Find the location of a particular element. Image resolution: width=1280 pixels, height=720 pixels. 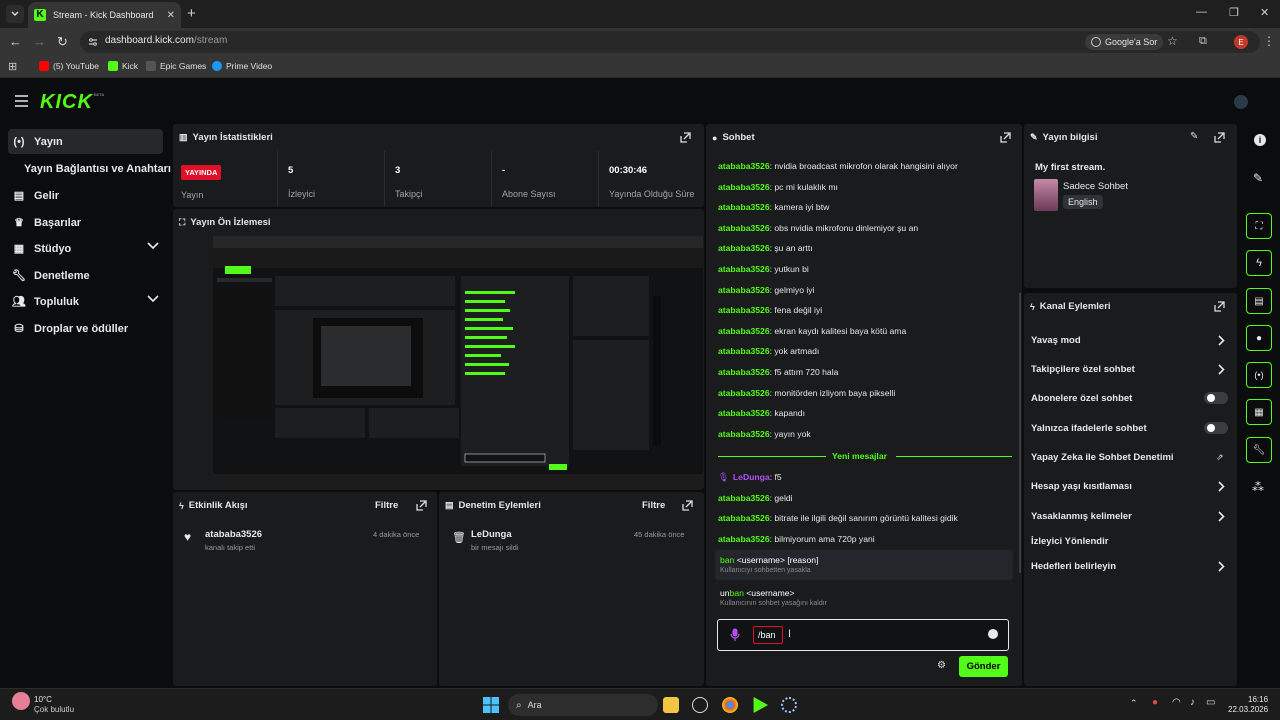

sidebar-item-stream: (•) Yayın is located at coordinates (85, 141).